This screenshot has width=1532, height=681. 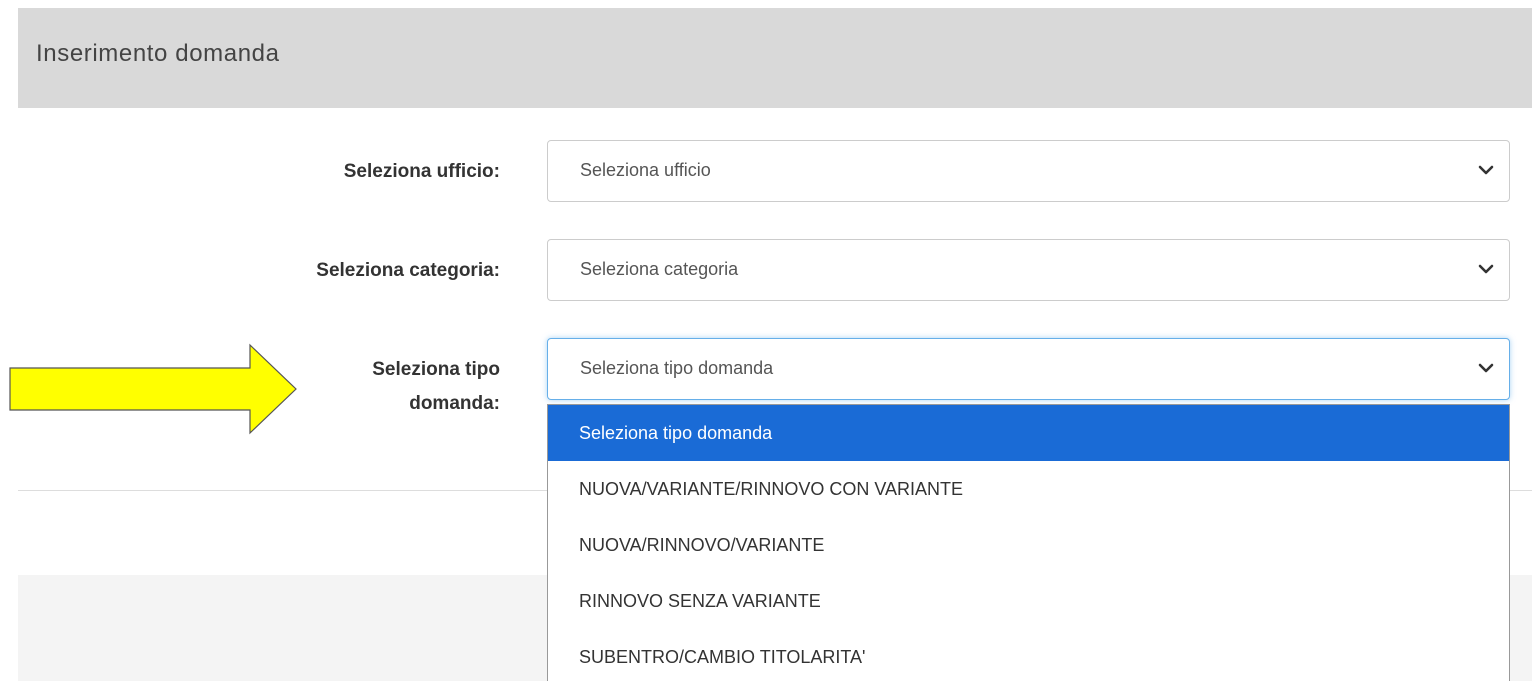 I want to click on categoria-select-value: Seleziona categoria, so click(x=659, y=269).